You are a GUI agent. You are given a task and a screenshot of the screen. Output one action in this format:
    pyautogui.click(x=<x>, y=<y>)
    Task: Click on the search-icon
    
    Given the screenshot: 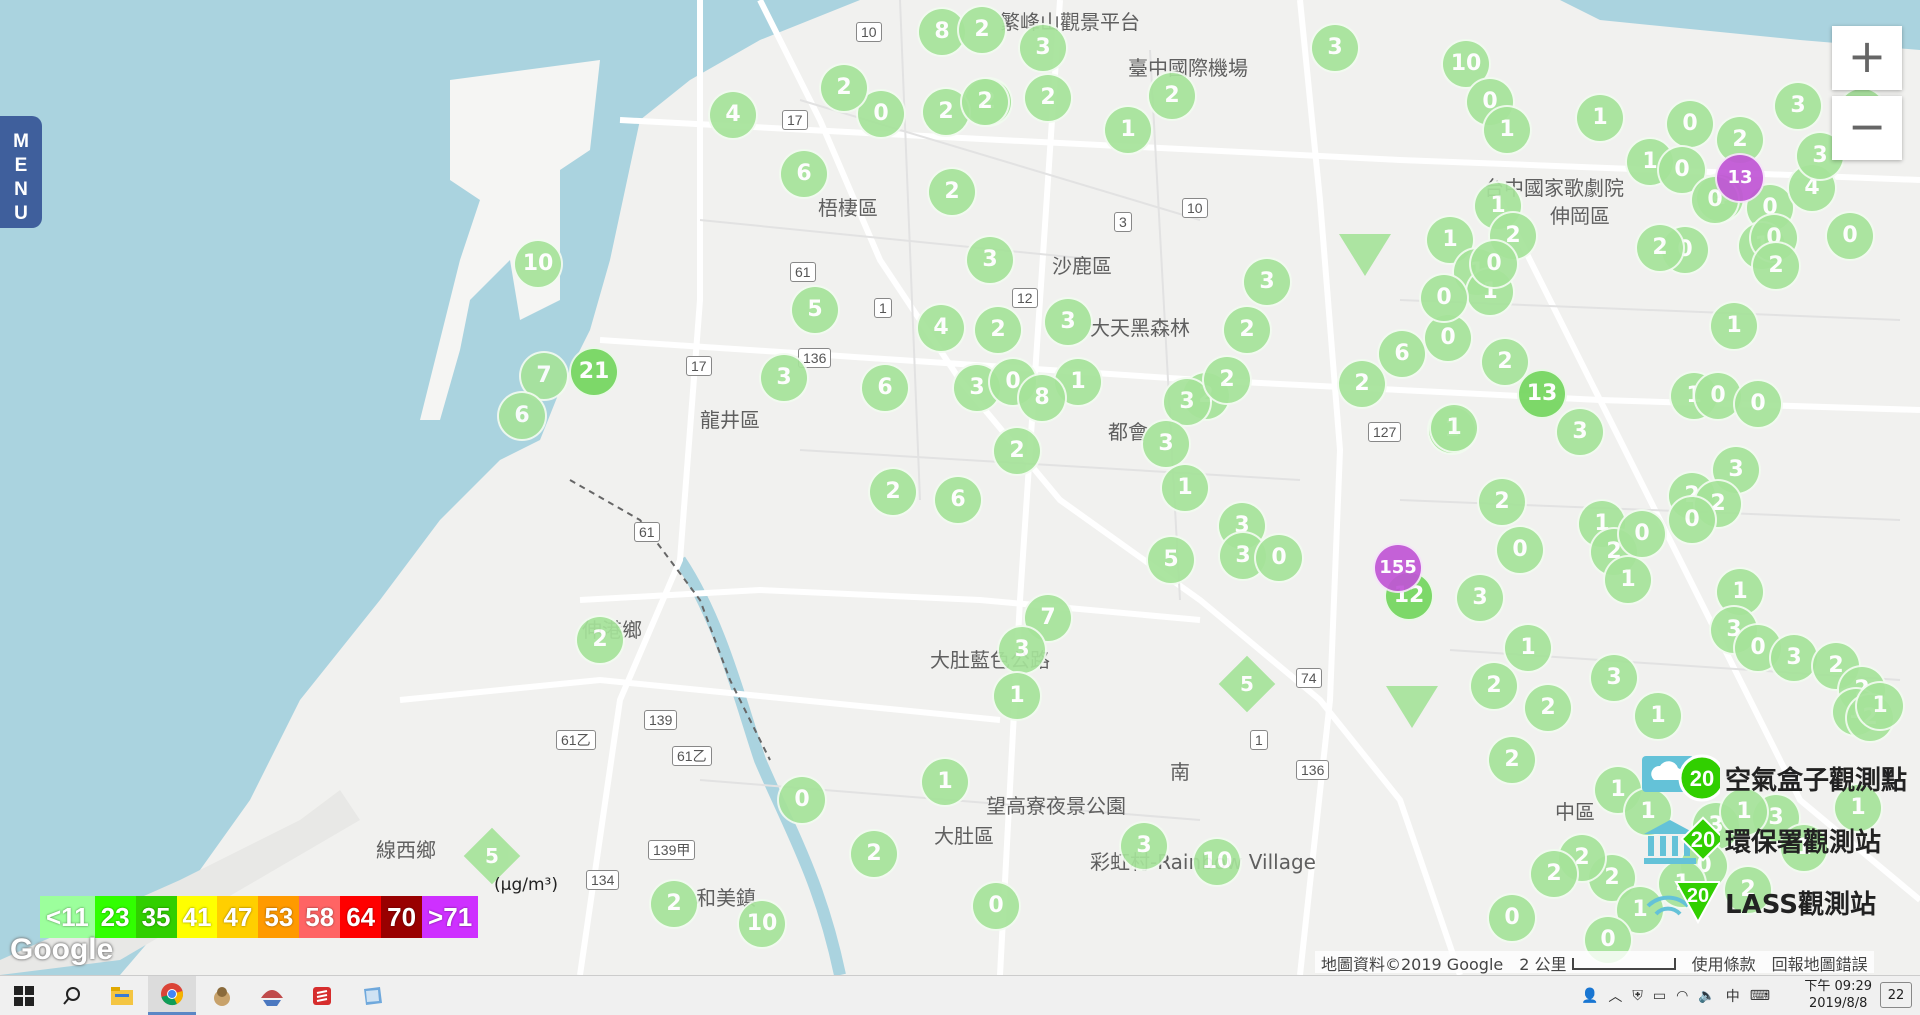 What is the action you would take?
    pyautogui.click(x=72, y=995)
    